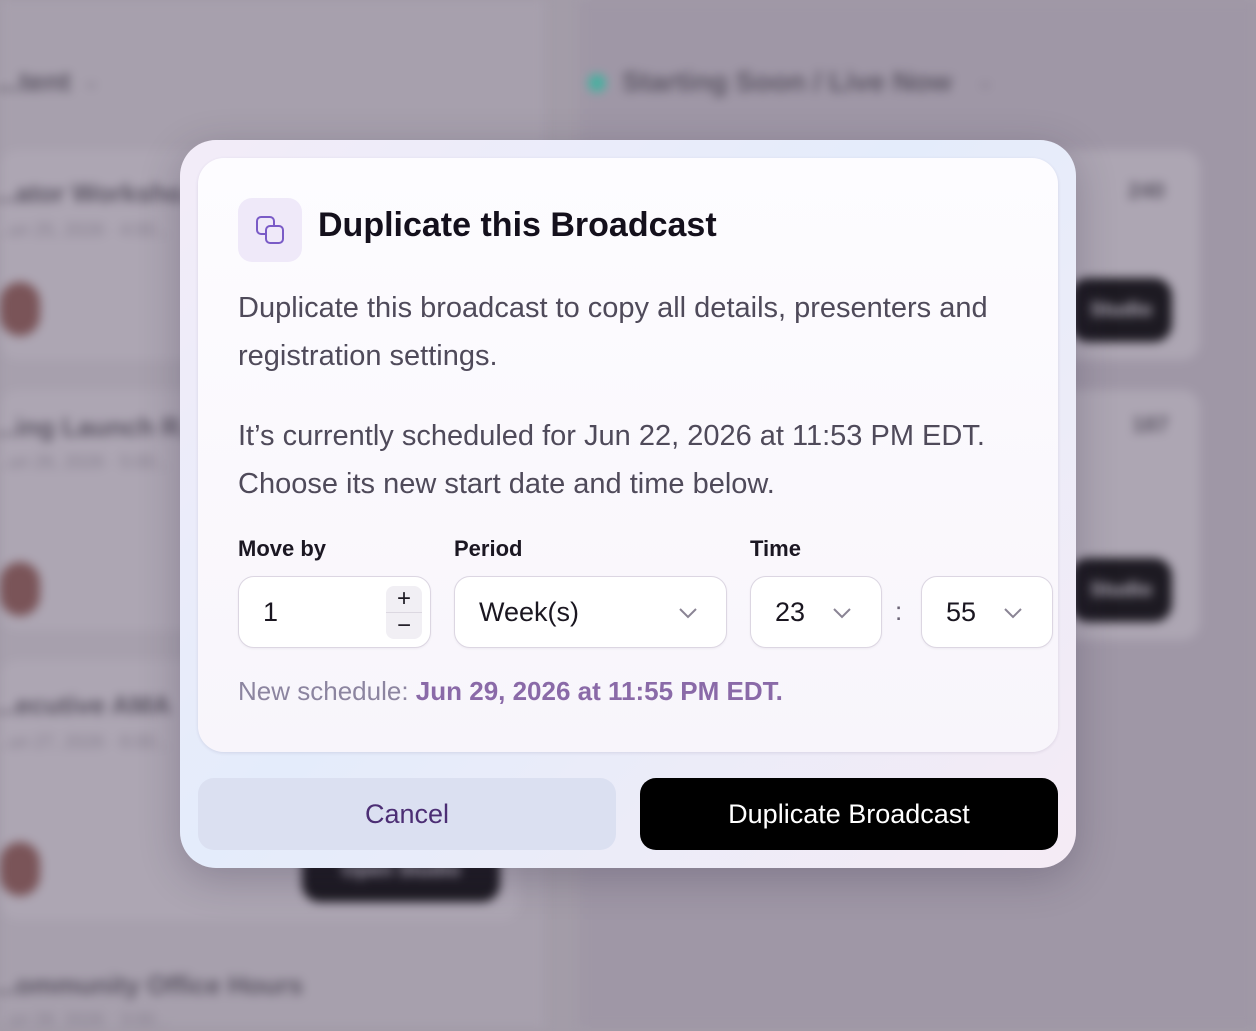 The width and height of the screenshot is (1256, 1031). I want to click on duplicate-icon, so click(270, 230).